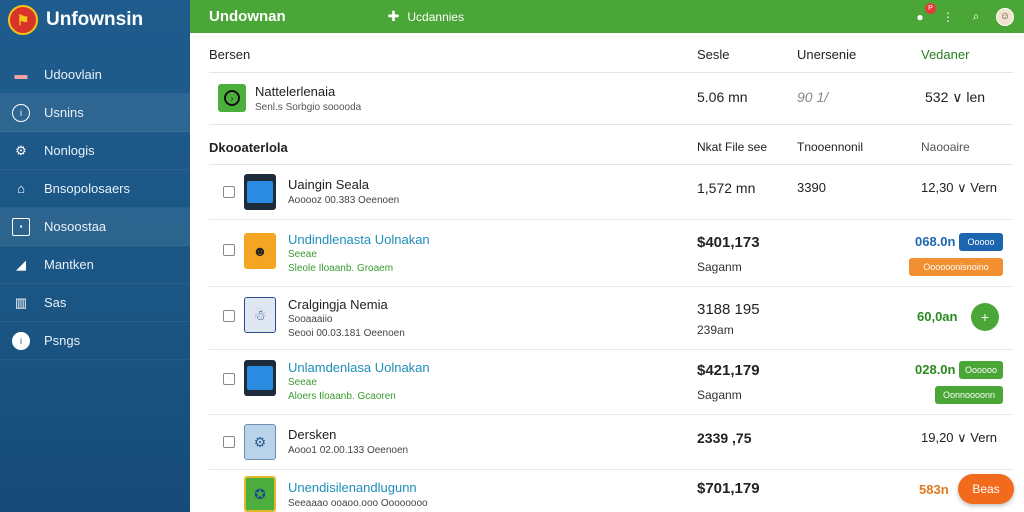 Image resolution: width=1024 pixels, height=512 pixels. Describe the element at coordinates (64, 112) in the screenshot. I see `sidebar-item-label: Usnins` at that location.